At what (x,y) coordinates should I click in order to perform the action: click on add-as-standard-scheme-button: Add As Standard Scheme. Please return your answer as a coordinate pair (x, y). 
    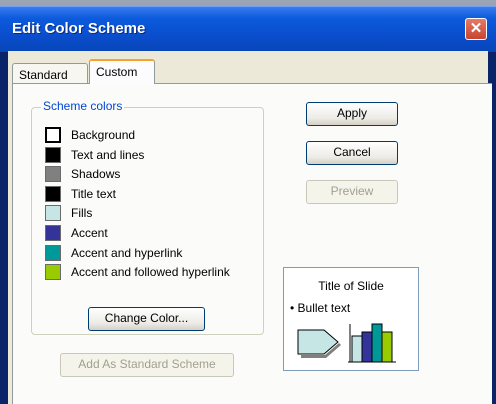
    Looking at the image, I should click on (147, 365).